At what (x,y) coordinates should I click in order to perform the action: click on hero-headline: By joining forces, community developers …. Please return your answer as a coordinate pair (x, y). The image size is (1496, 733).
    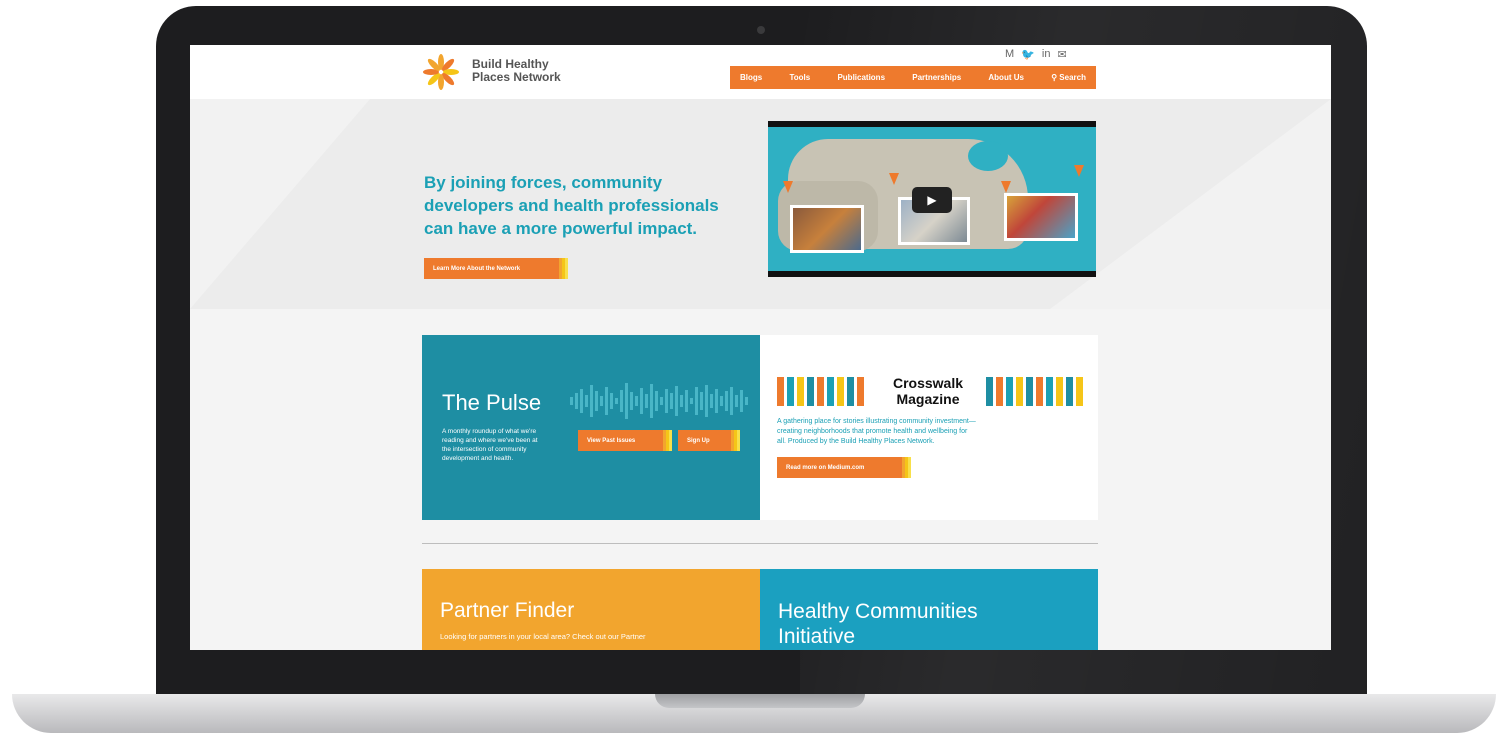
    Looking at the image, I should click on (589, 205).